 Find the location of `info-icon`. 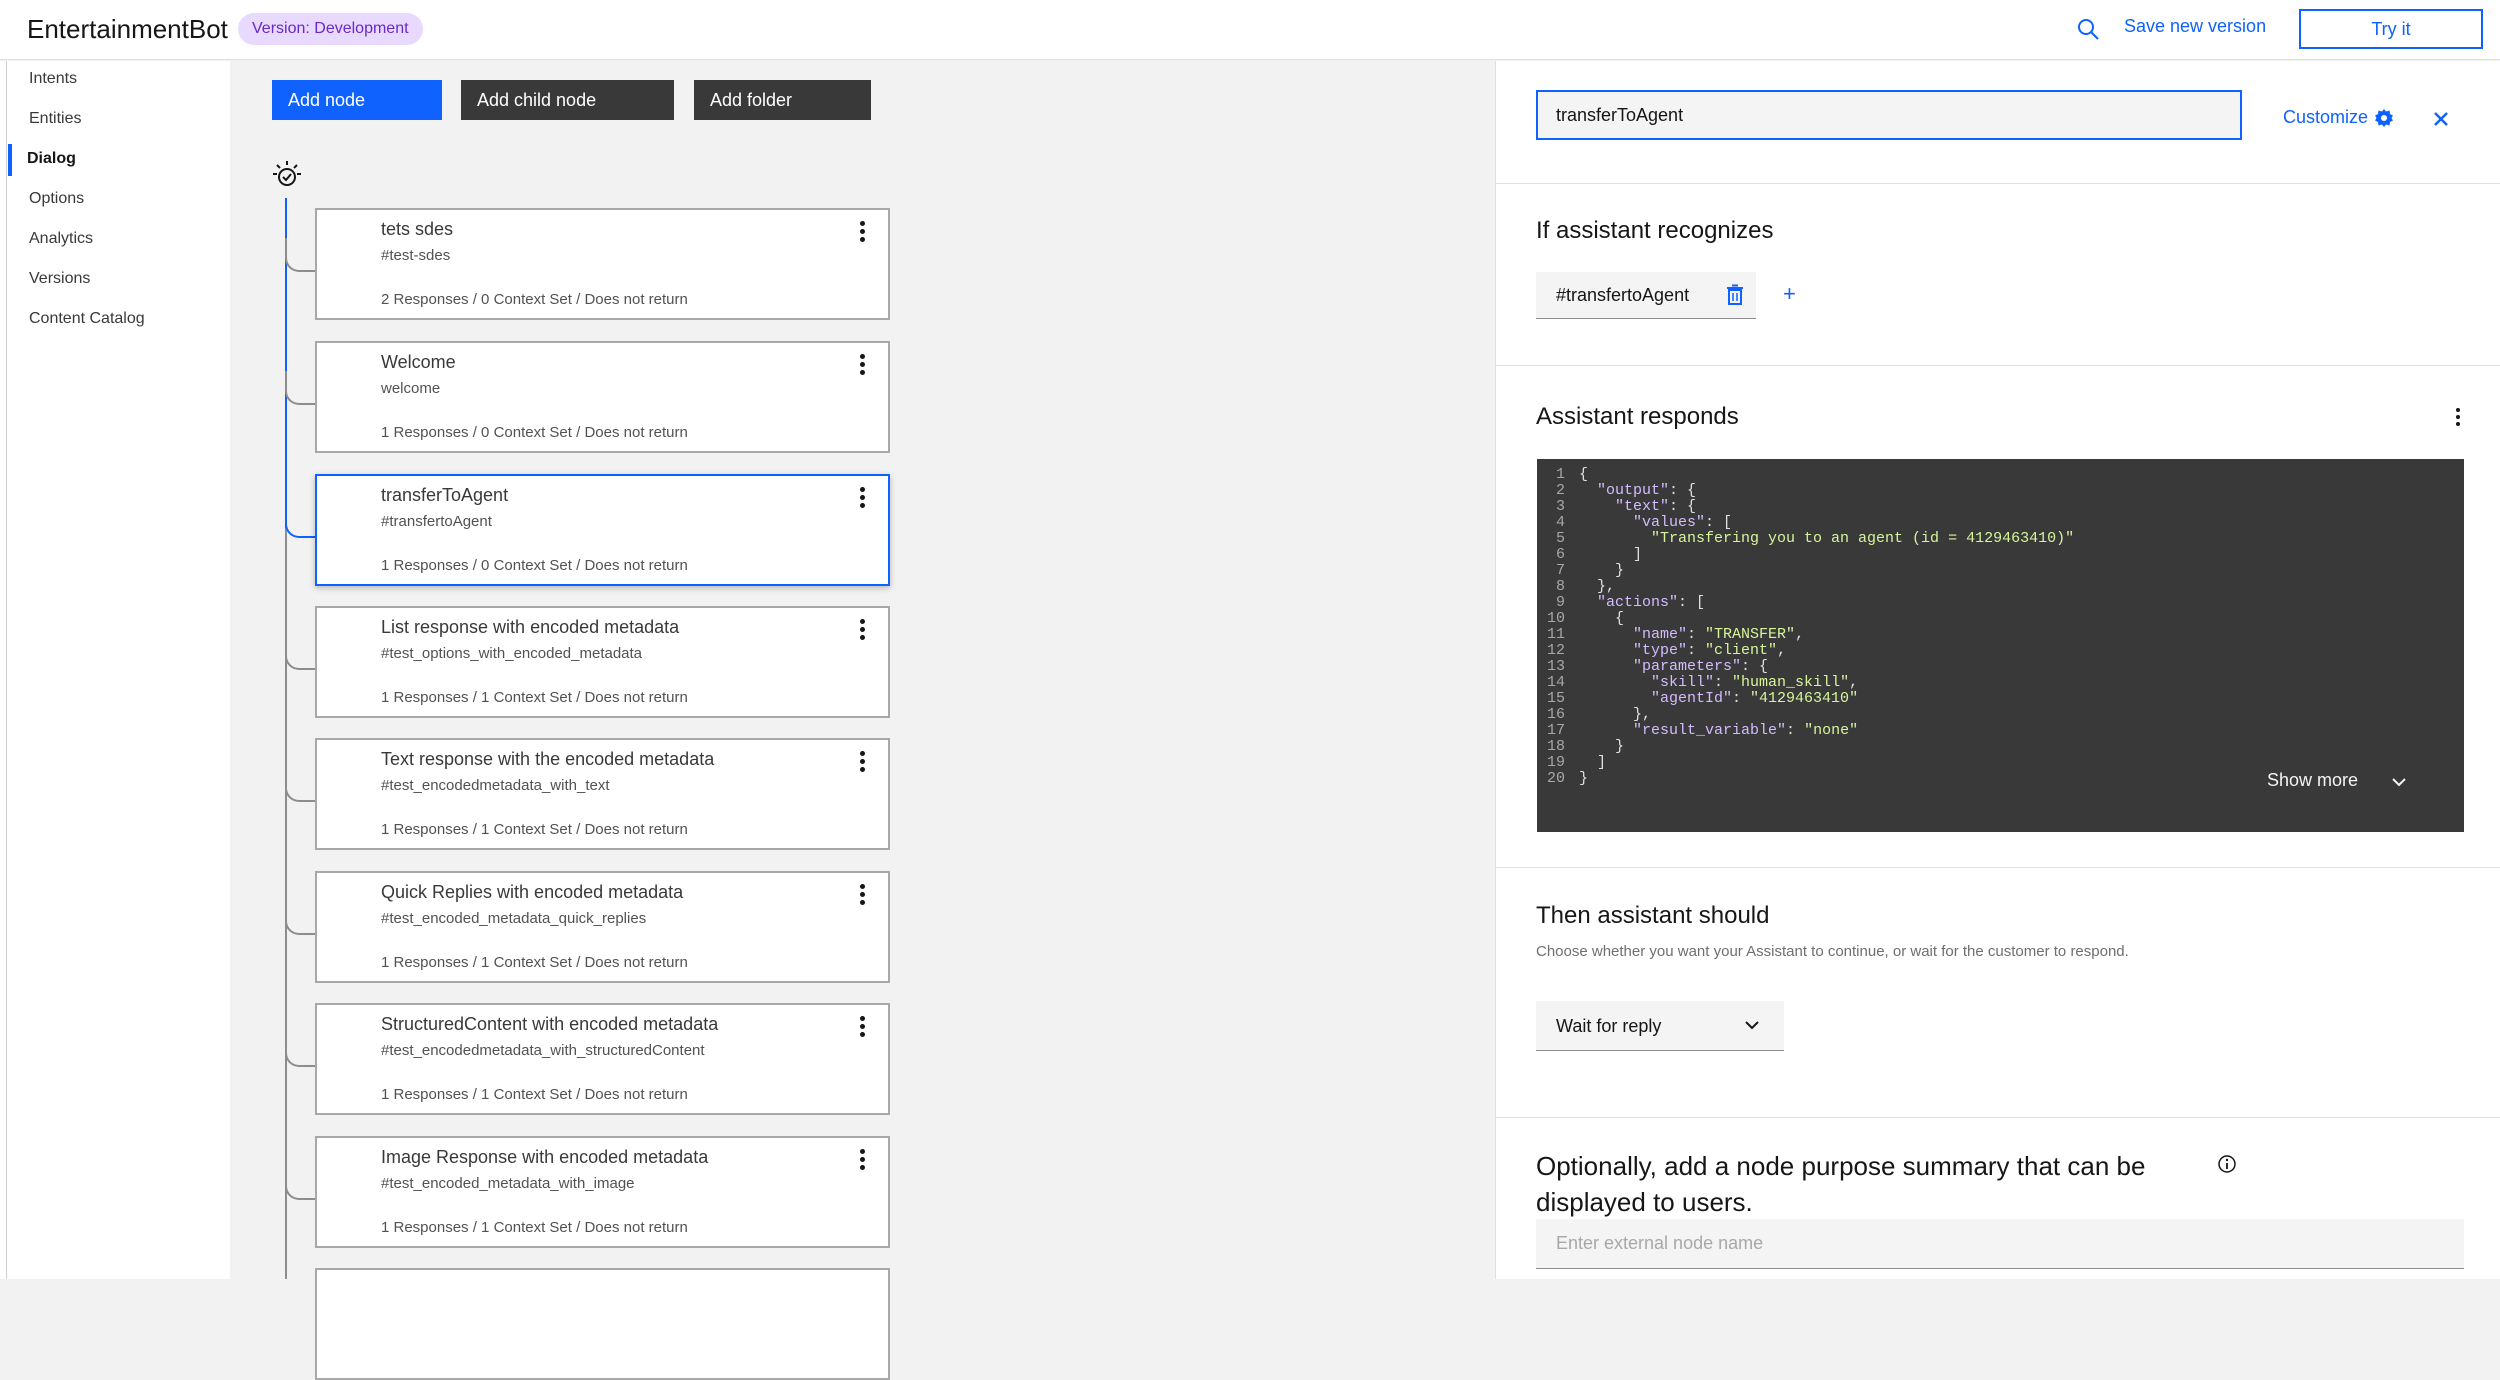

info-icon is located at coordinates (2227, 1164).